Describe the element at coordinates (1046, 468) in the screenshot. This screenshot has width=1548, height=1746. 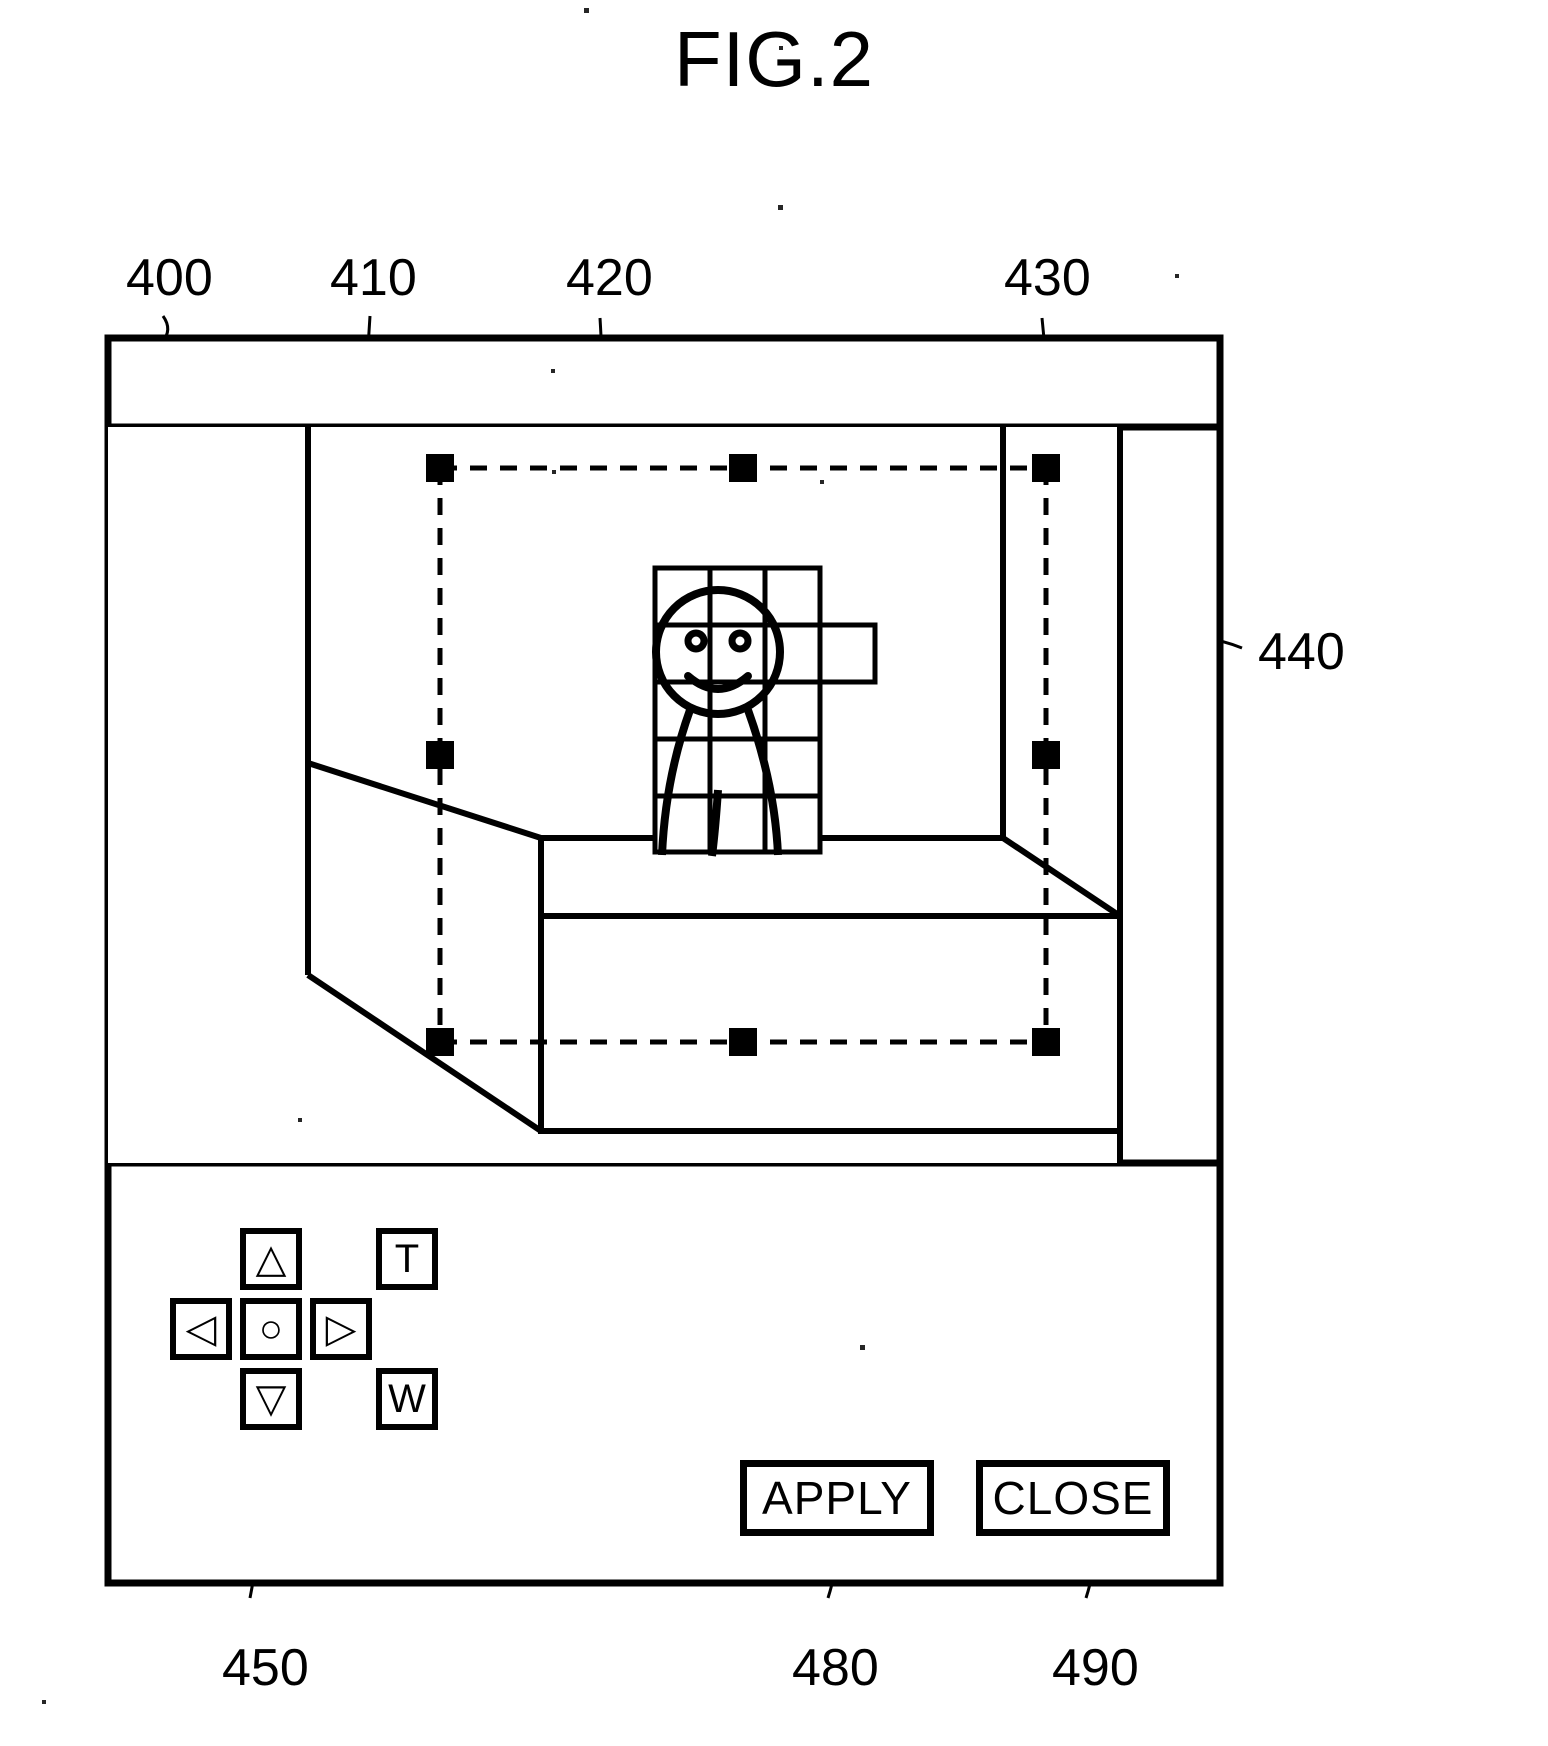
I see `handle-top-right` at that location.